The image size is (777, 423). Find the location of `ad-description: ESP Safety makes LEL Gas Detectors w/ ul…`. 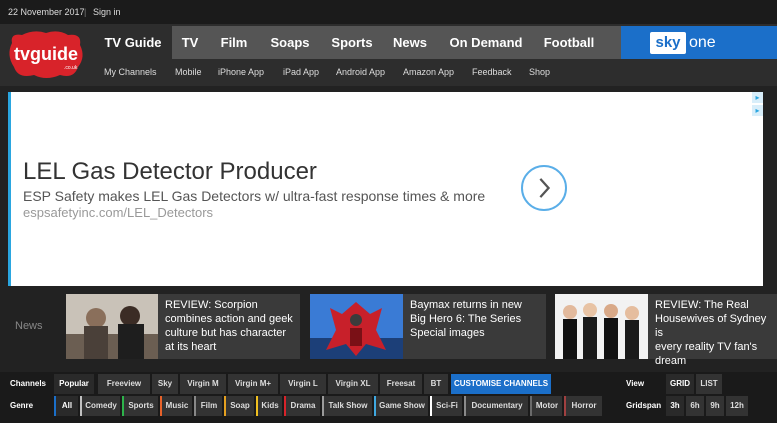

ad-description: ESP Safety makes LEL Gas Detectors w/ ul… is located at coordinates (254, 196).